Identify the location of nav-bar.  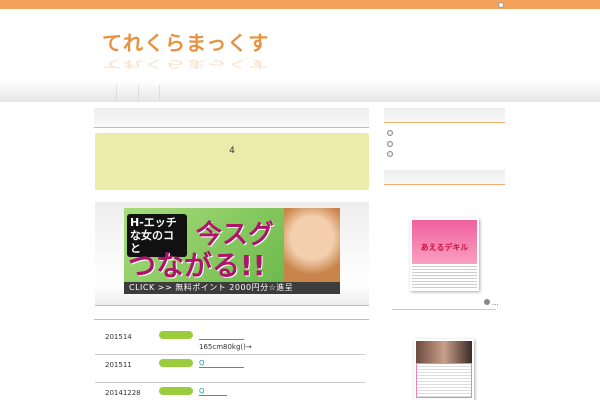
(300, 91).